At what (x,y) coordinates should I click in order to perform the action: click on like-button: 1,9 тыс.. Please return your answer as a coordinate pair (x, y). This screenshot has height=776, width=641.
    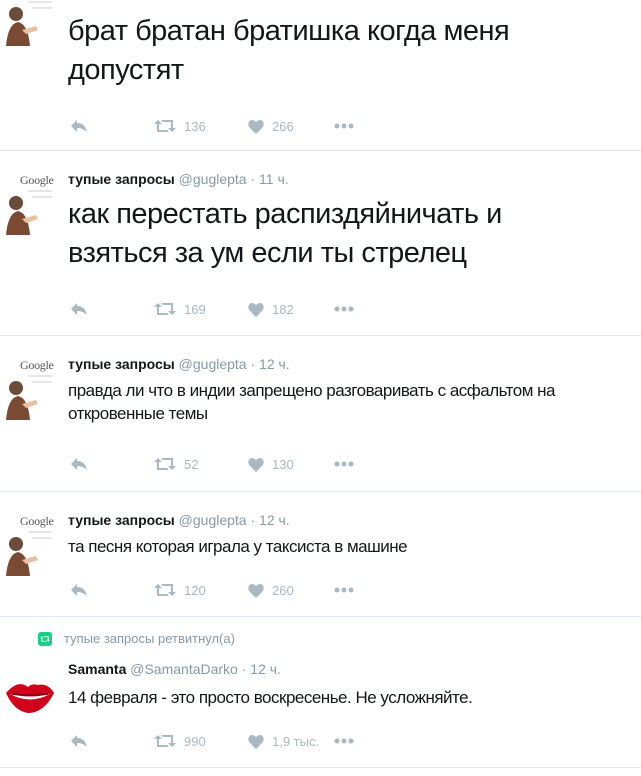
    Looking at the image, I should click on (283, 741).